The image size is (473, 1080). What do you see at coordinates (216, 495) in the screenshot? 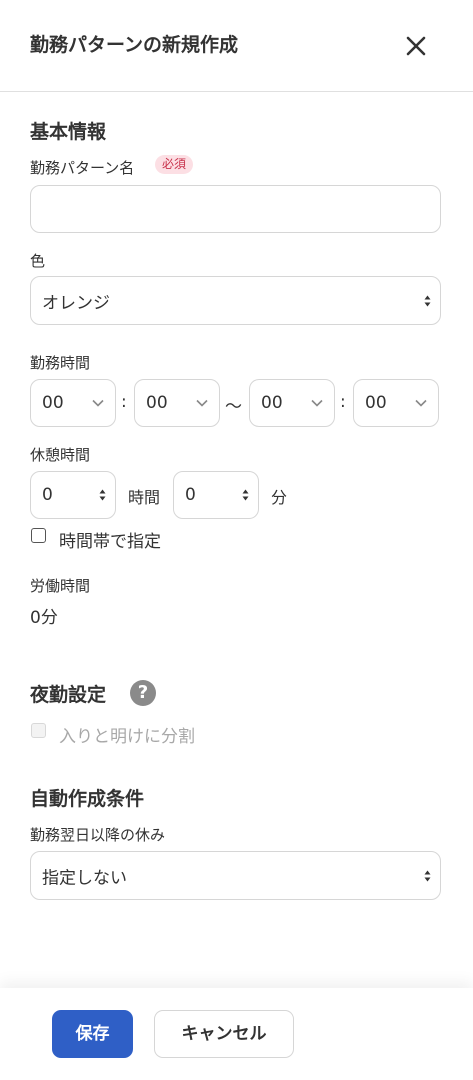
I see `break-minutes-stepper: 0` at bounding box center [216, 495].